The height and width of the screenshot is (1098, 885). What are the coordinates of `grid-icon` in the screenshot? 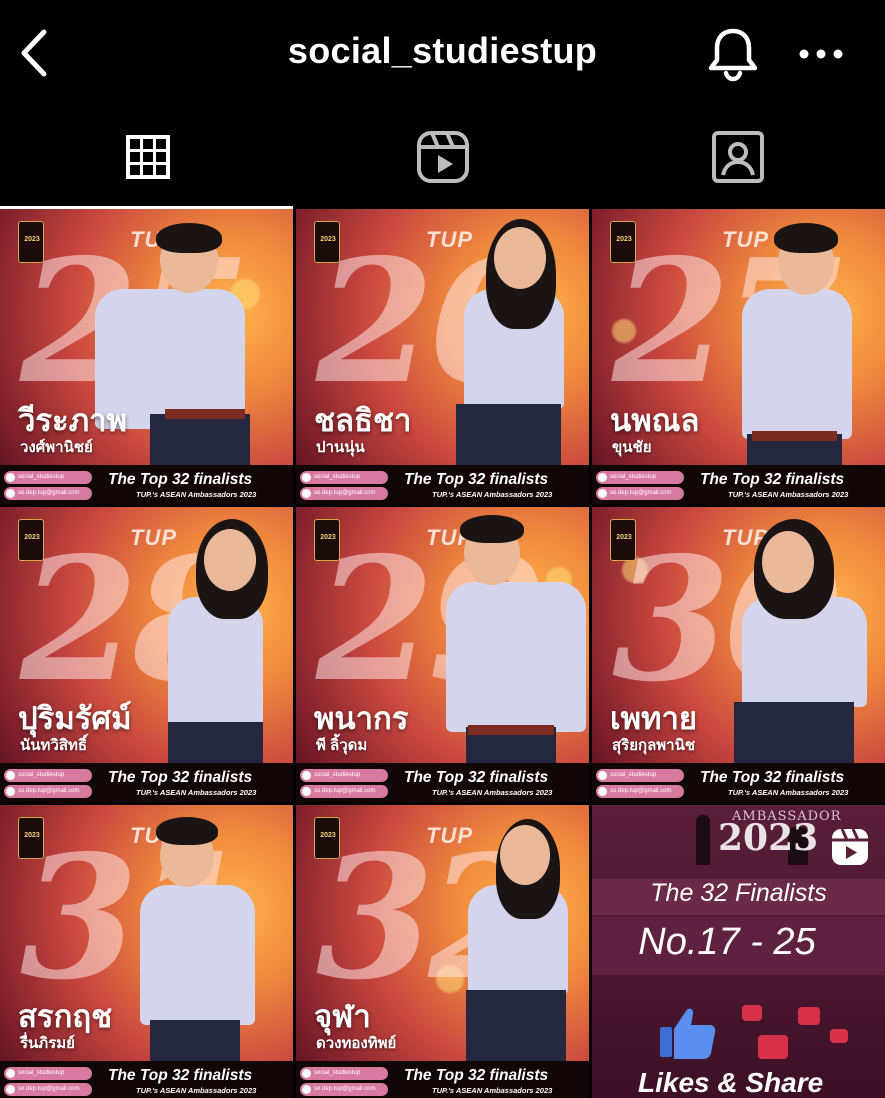 It's located at (147, 157).